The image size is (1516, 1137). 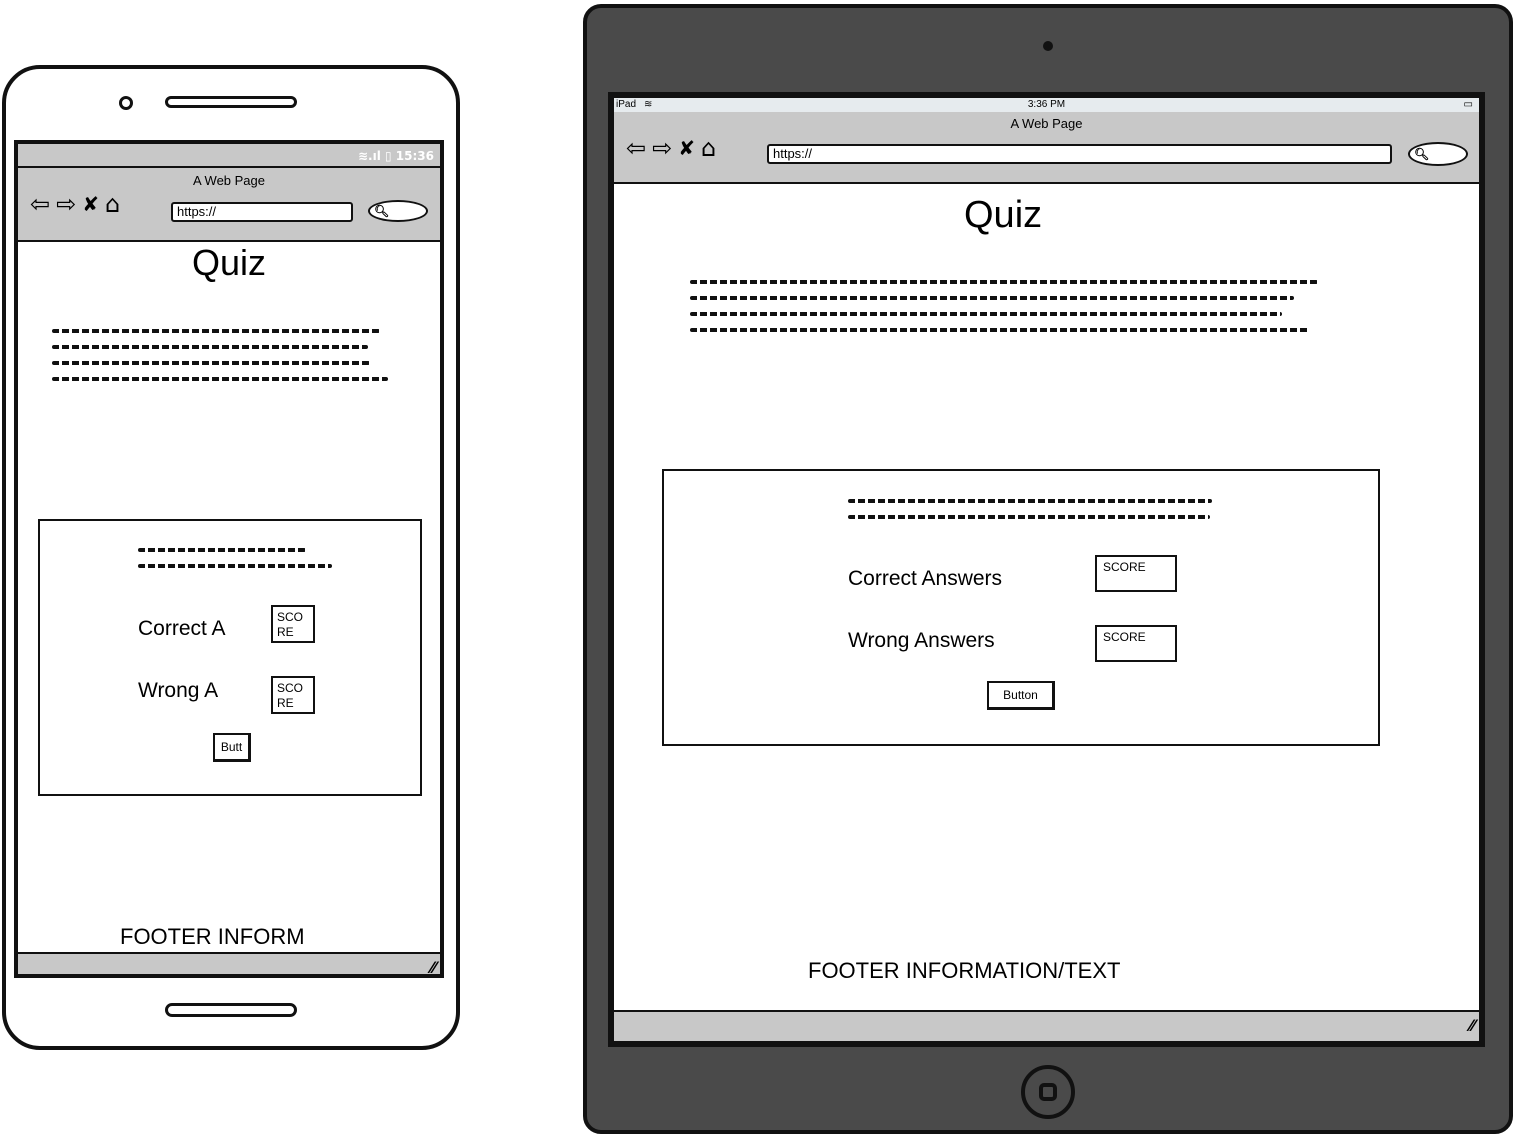 I want to click on correct-score-box: SCO RE, so click(x=293, y=624).